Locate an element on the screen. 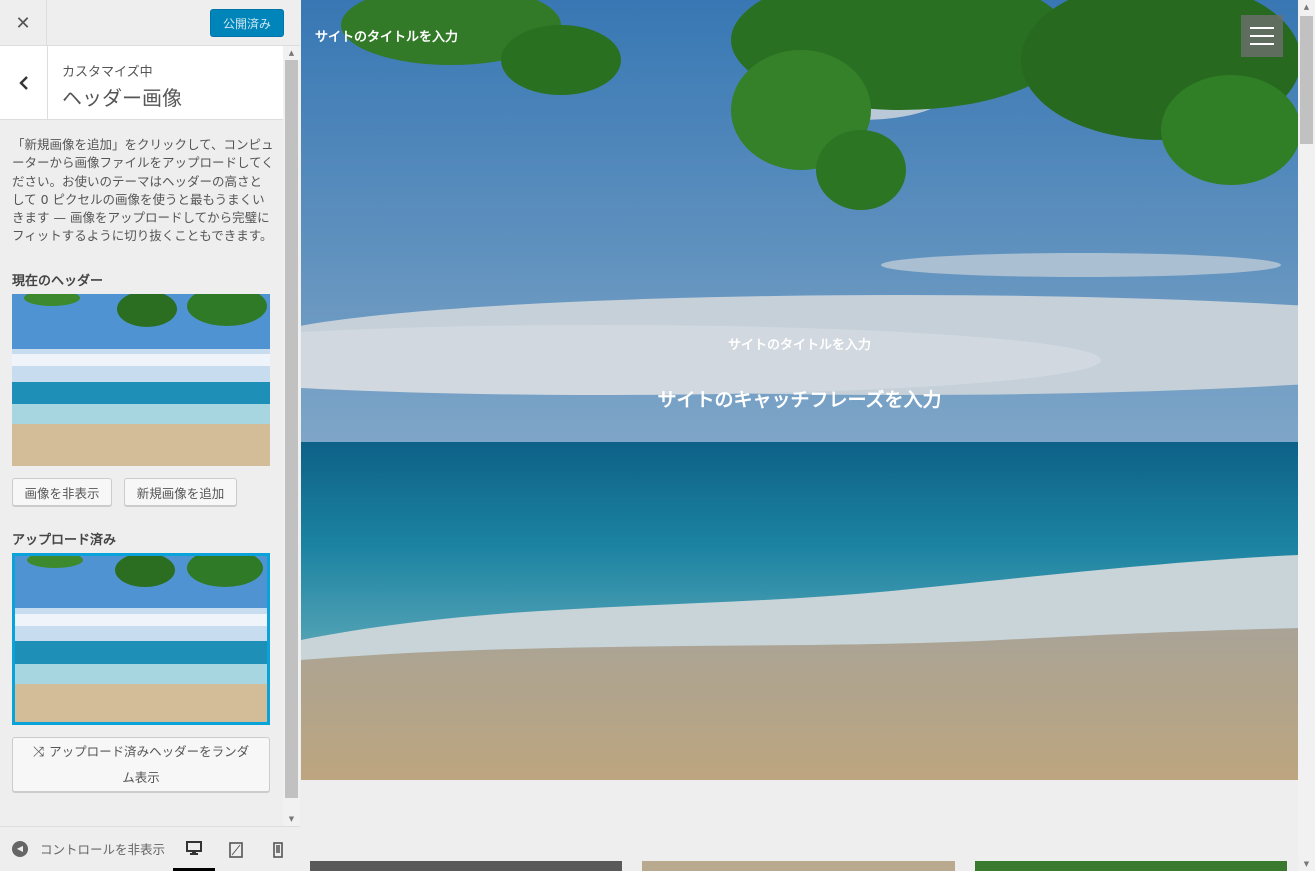  mobile-icon is located at coordinates (278, 849).